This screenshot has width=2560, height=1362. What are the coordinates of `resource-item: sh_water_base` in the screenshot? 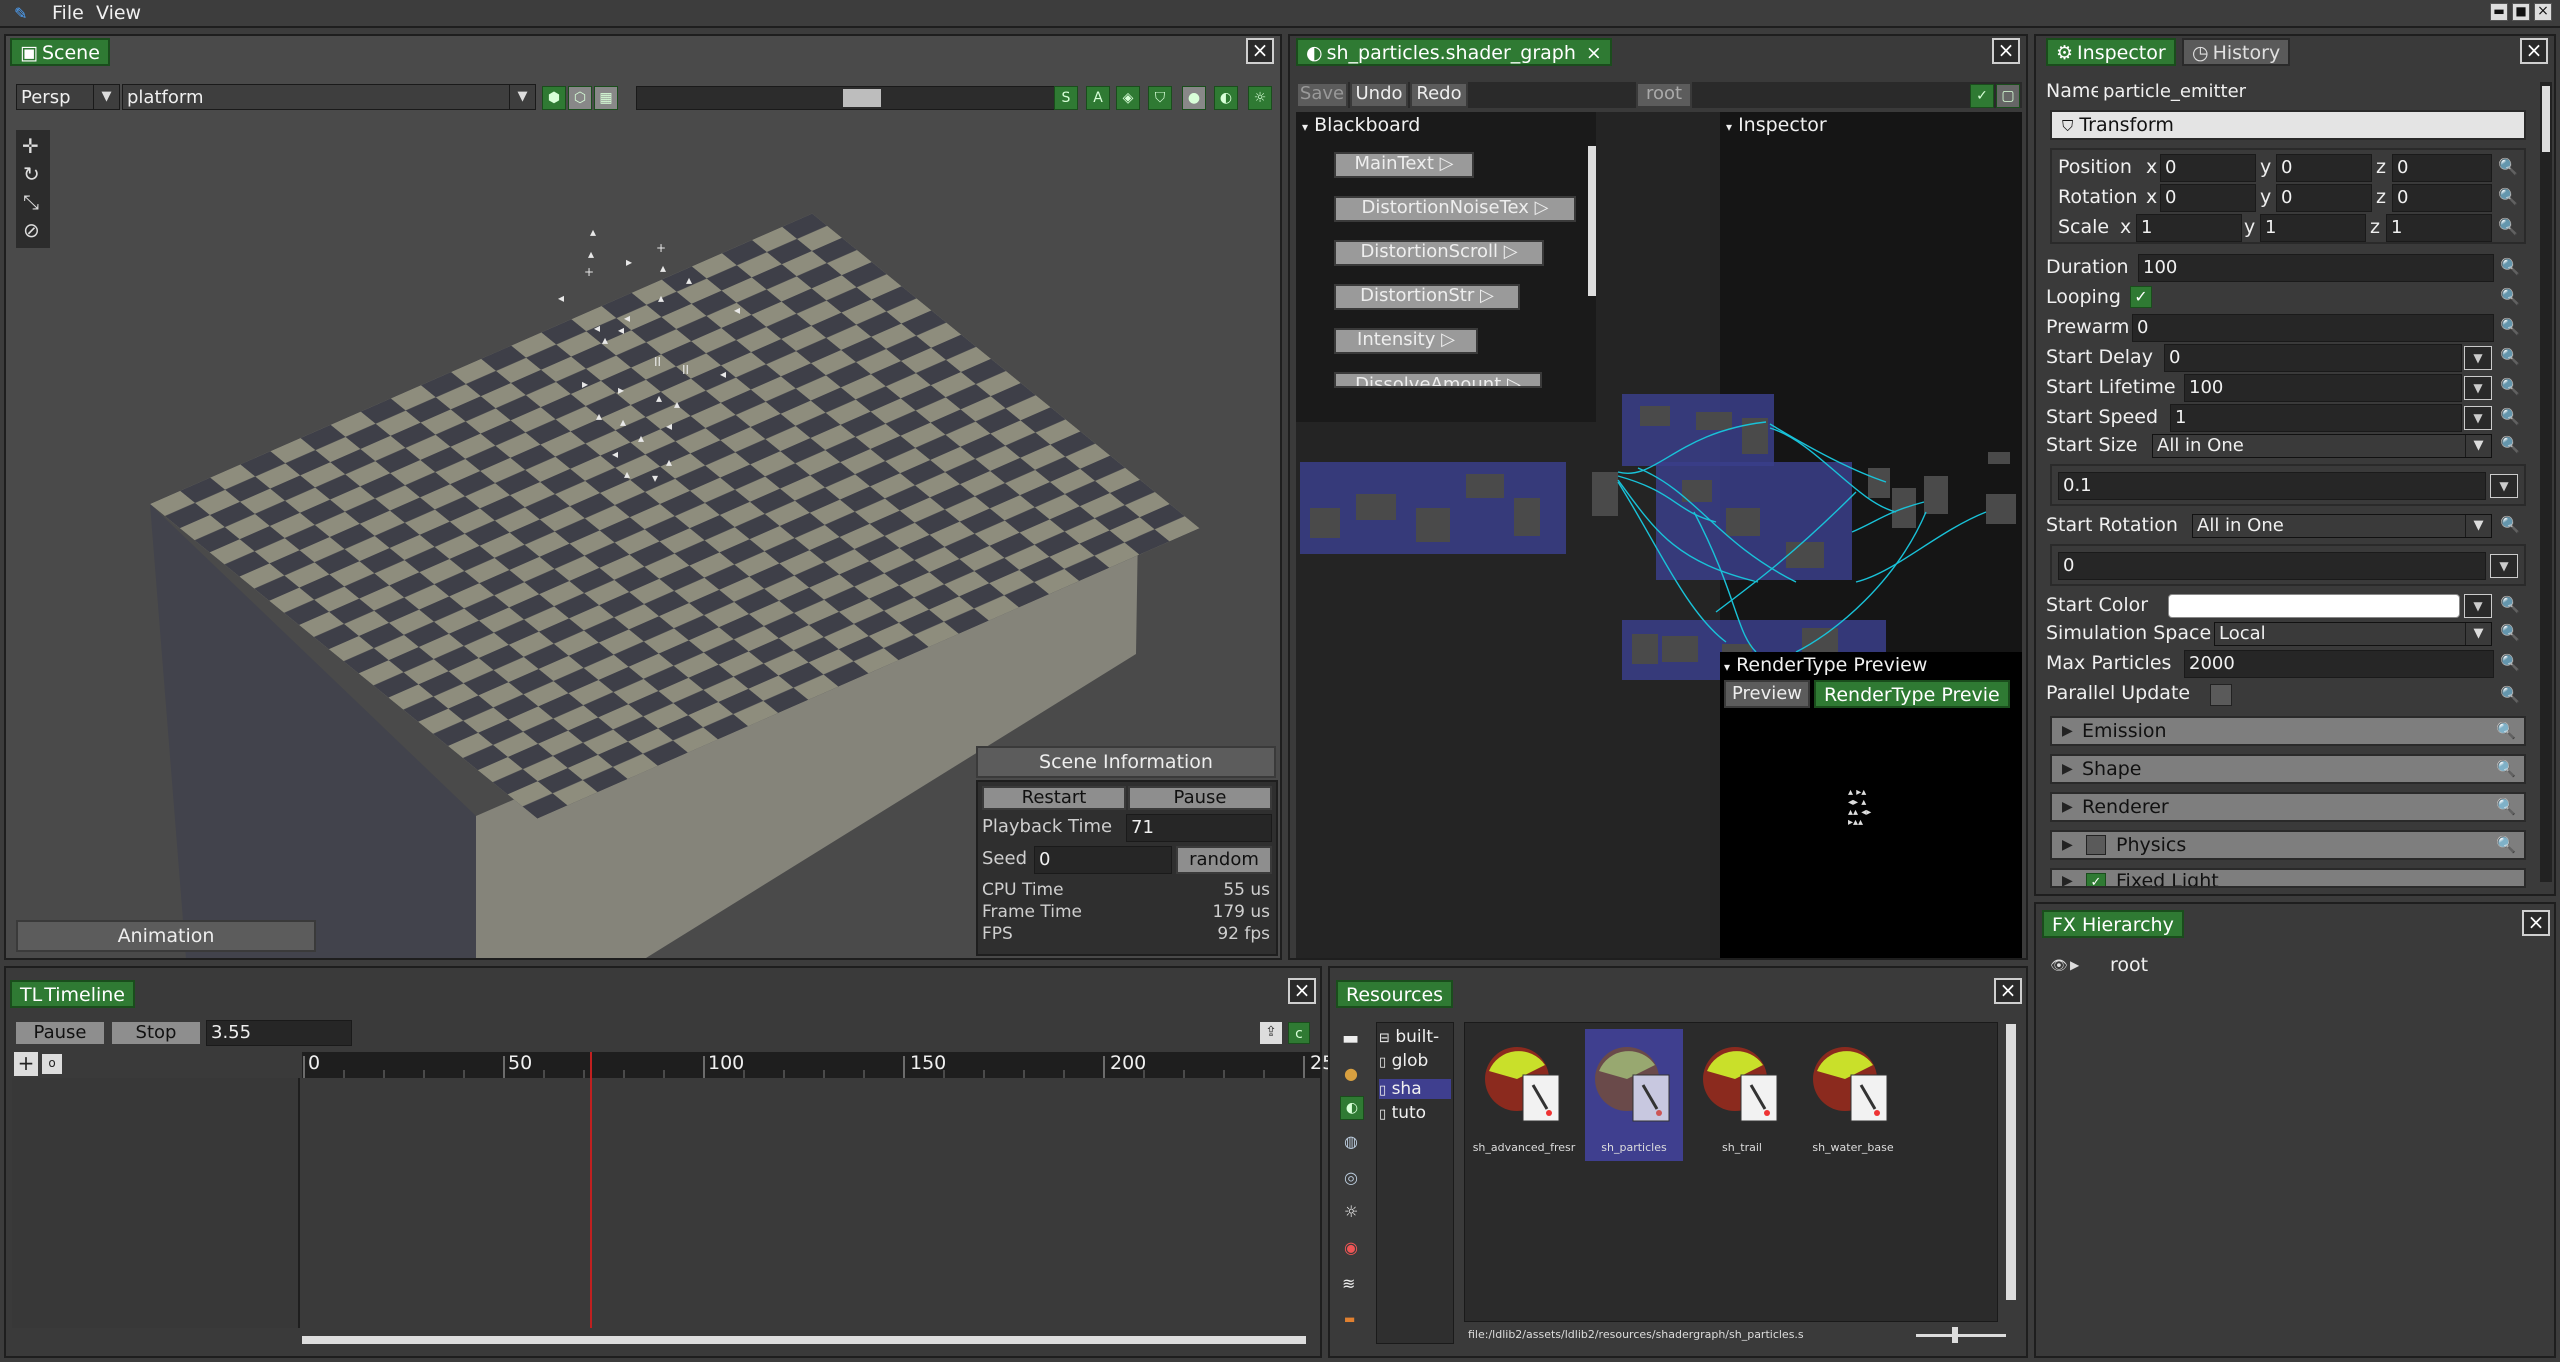 It's located at (1853, 1095).